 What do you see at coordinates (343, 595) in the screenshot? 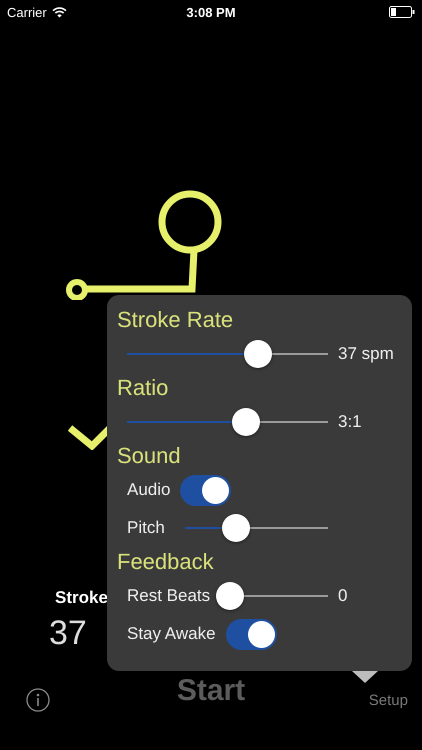
I see `slider-value: 0` at bounding box center [343, 595].